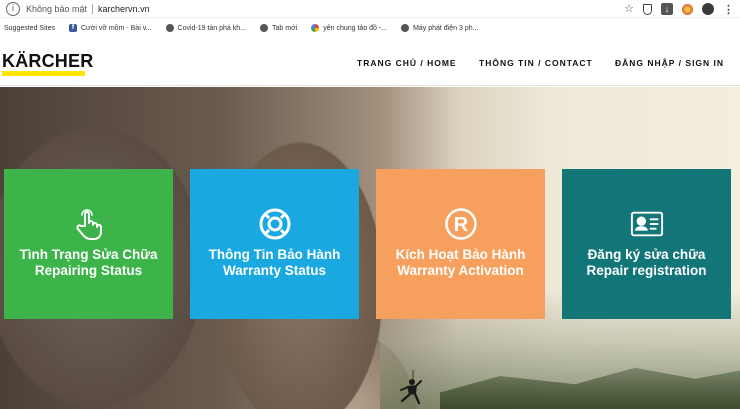 The width and height of the screenshot is (740, 409). What do you see at coordinates (285, 28) in the screenshot?
I see `bookmark-label: Tab mới` at bounding box center [285, 28].